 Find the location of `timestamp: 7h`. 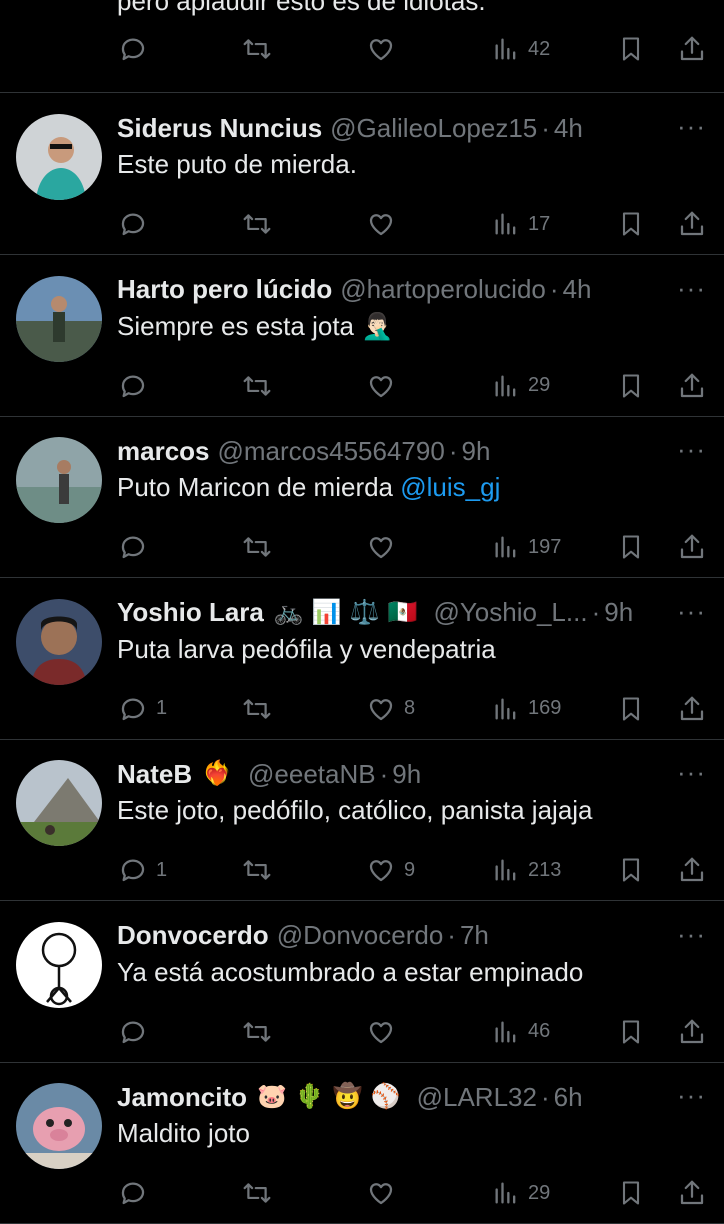

timestamp: 7h is located at coordinates (474, 935).